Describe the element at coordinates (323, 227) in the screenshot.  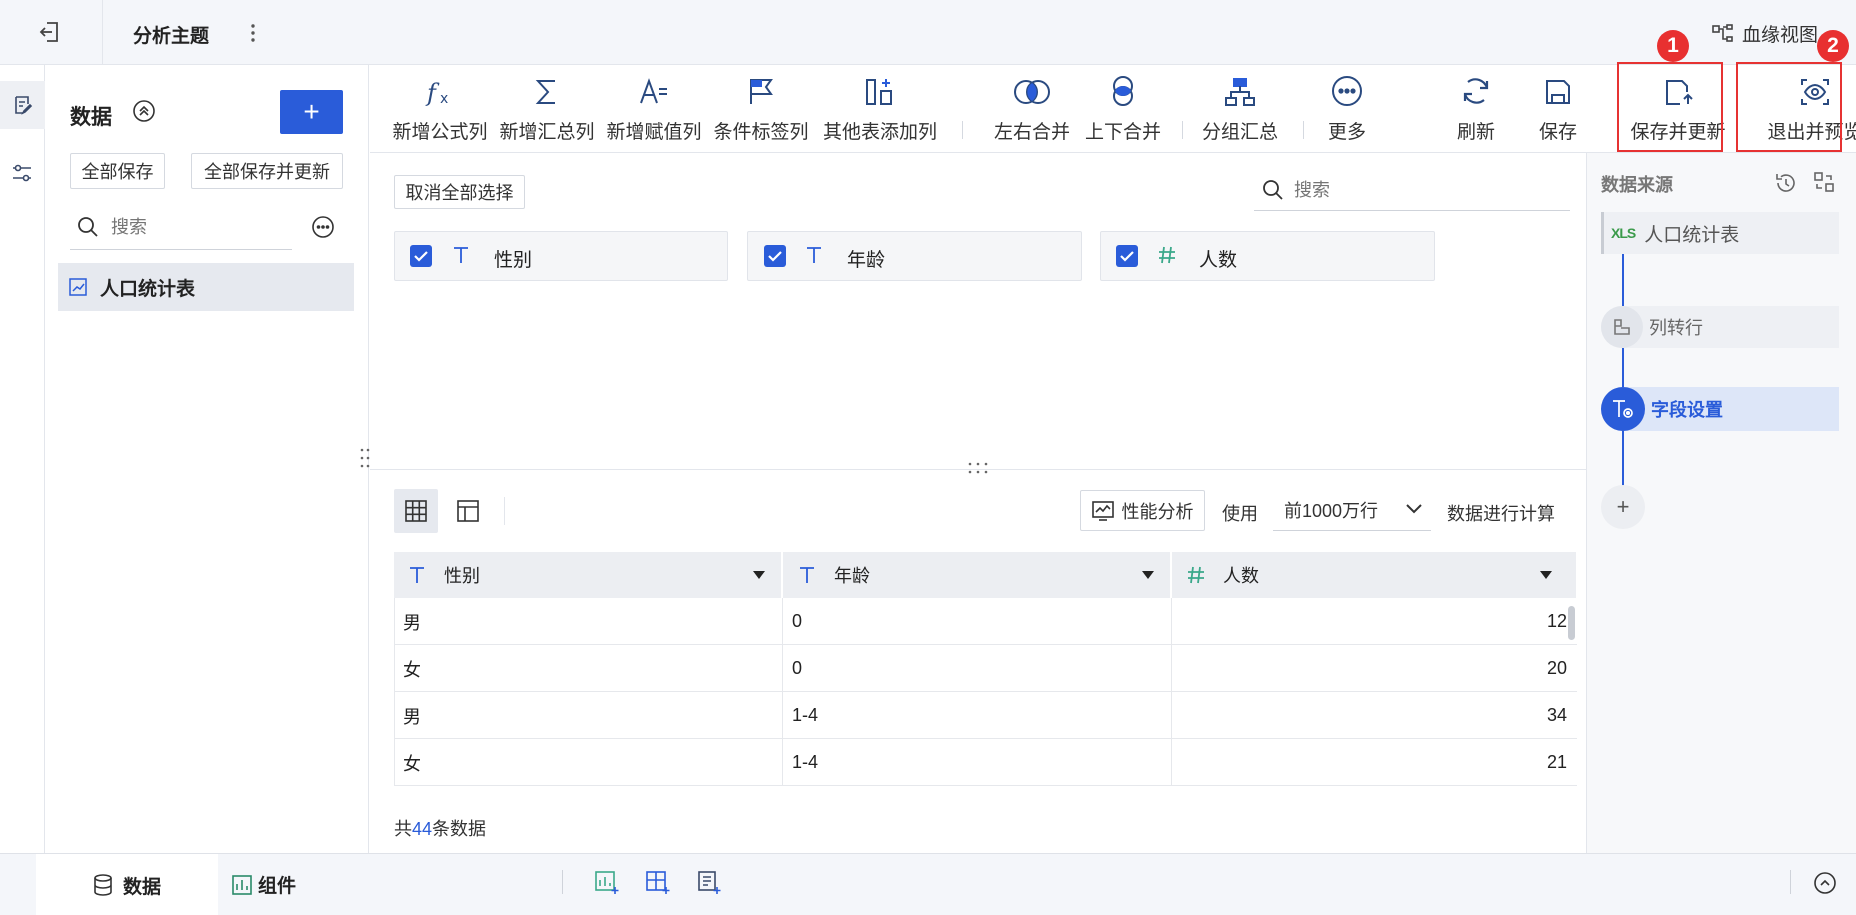
I see `more-horizontal-icon` at that location.